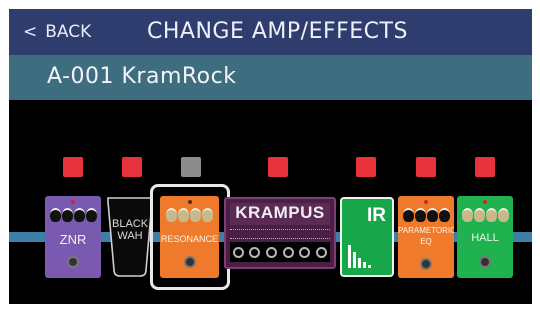 Image resolution: width=540 pixels, height=311 pixels. I want to click on effect-pedal-parametric-eq: PARAMETORIC EQ, so click(426, 237).